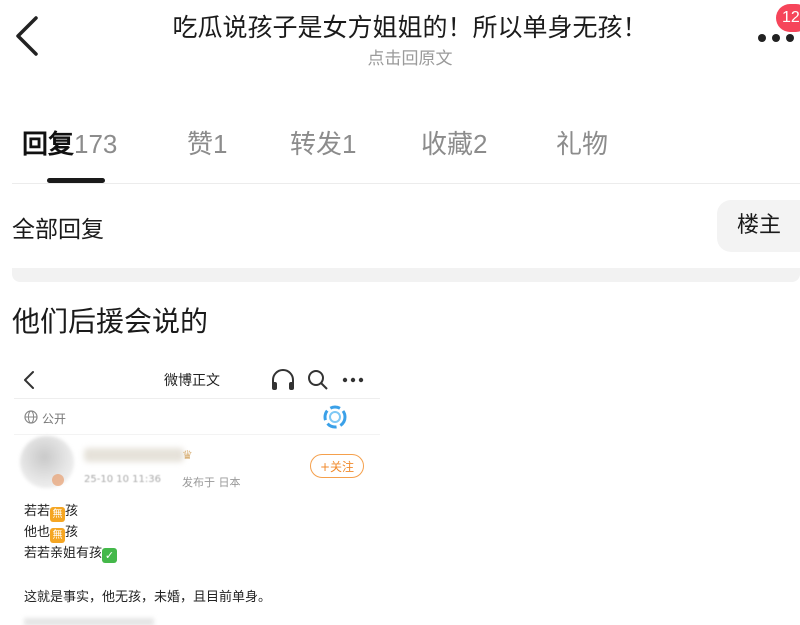  What do you see at coordinates (410, 26) in the screenshot?
I see `post-title: 吃瓜说孩子是女方姐姐的！所以单身无孩！` at bounding box center [410, 26].